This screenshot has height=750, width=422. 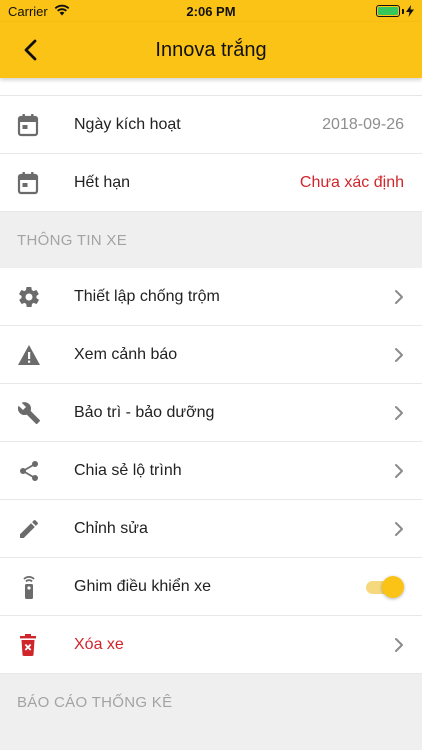 I want to click on gear-icon, so click(x=29, y=296).